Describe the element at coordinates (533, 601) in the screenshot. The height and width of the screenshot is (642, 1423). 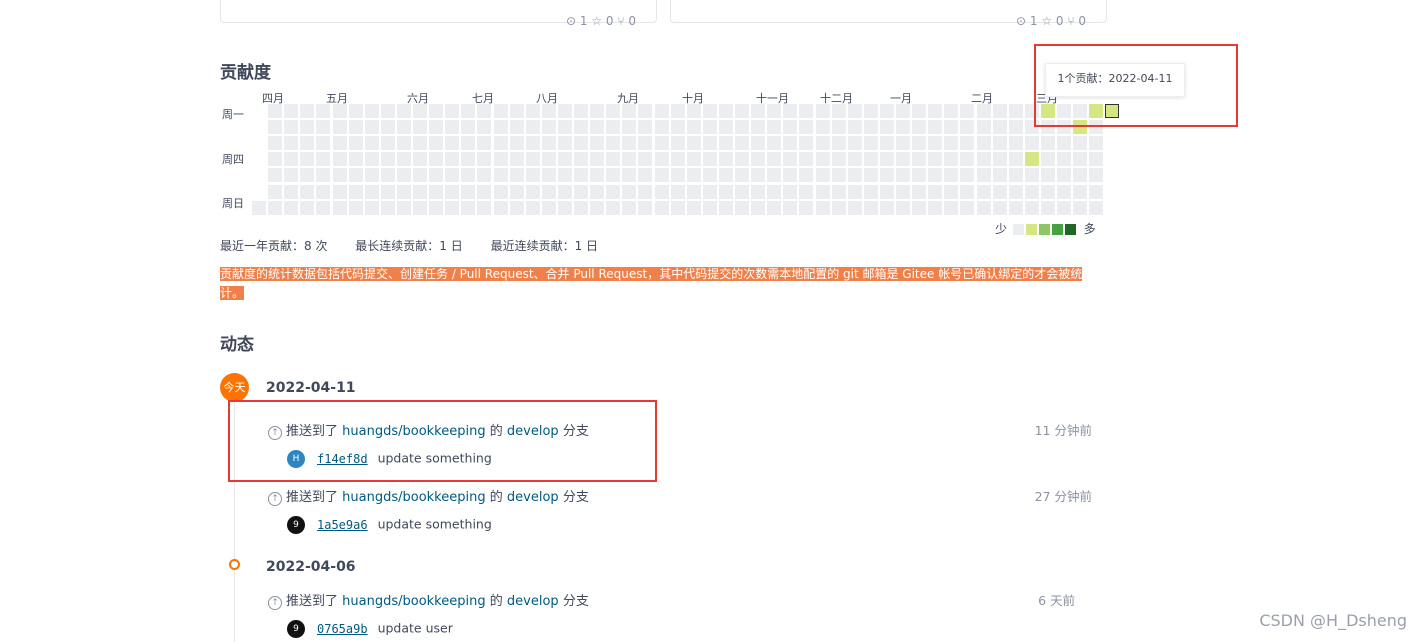
I see `branch-link: develop` at that location.